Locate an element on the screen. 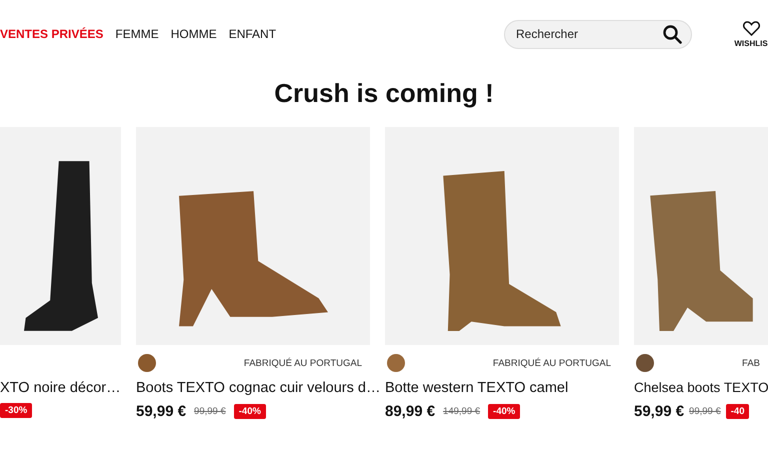 This screenshot has height=455, width=768. wishlist-link: WISHLIS is located at coordinates (751, 34).